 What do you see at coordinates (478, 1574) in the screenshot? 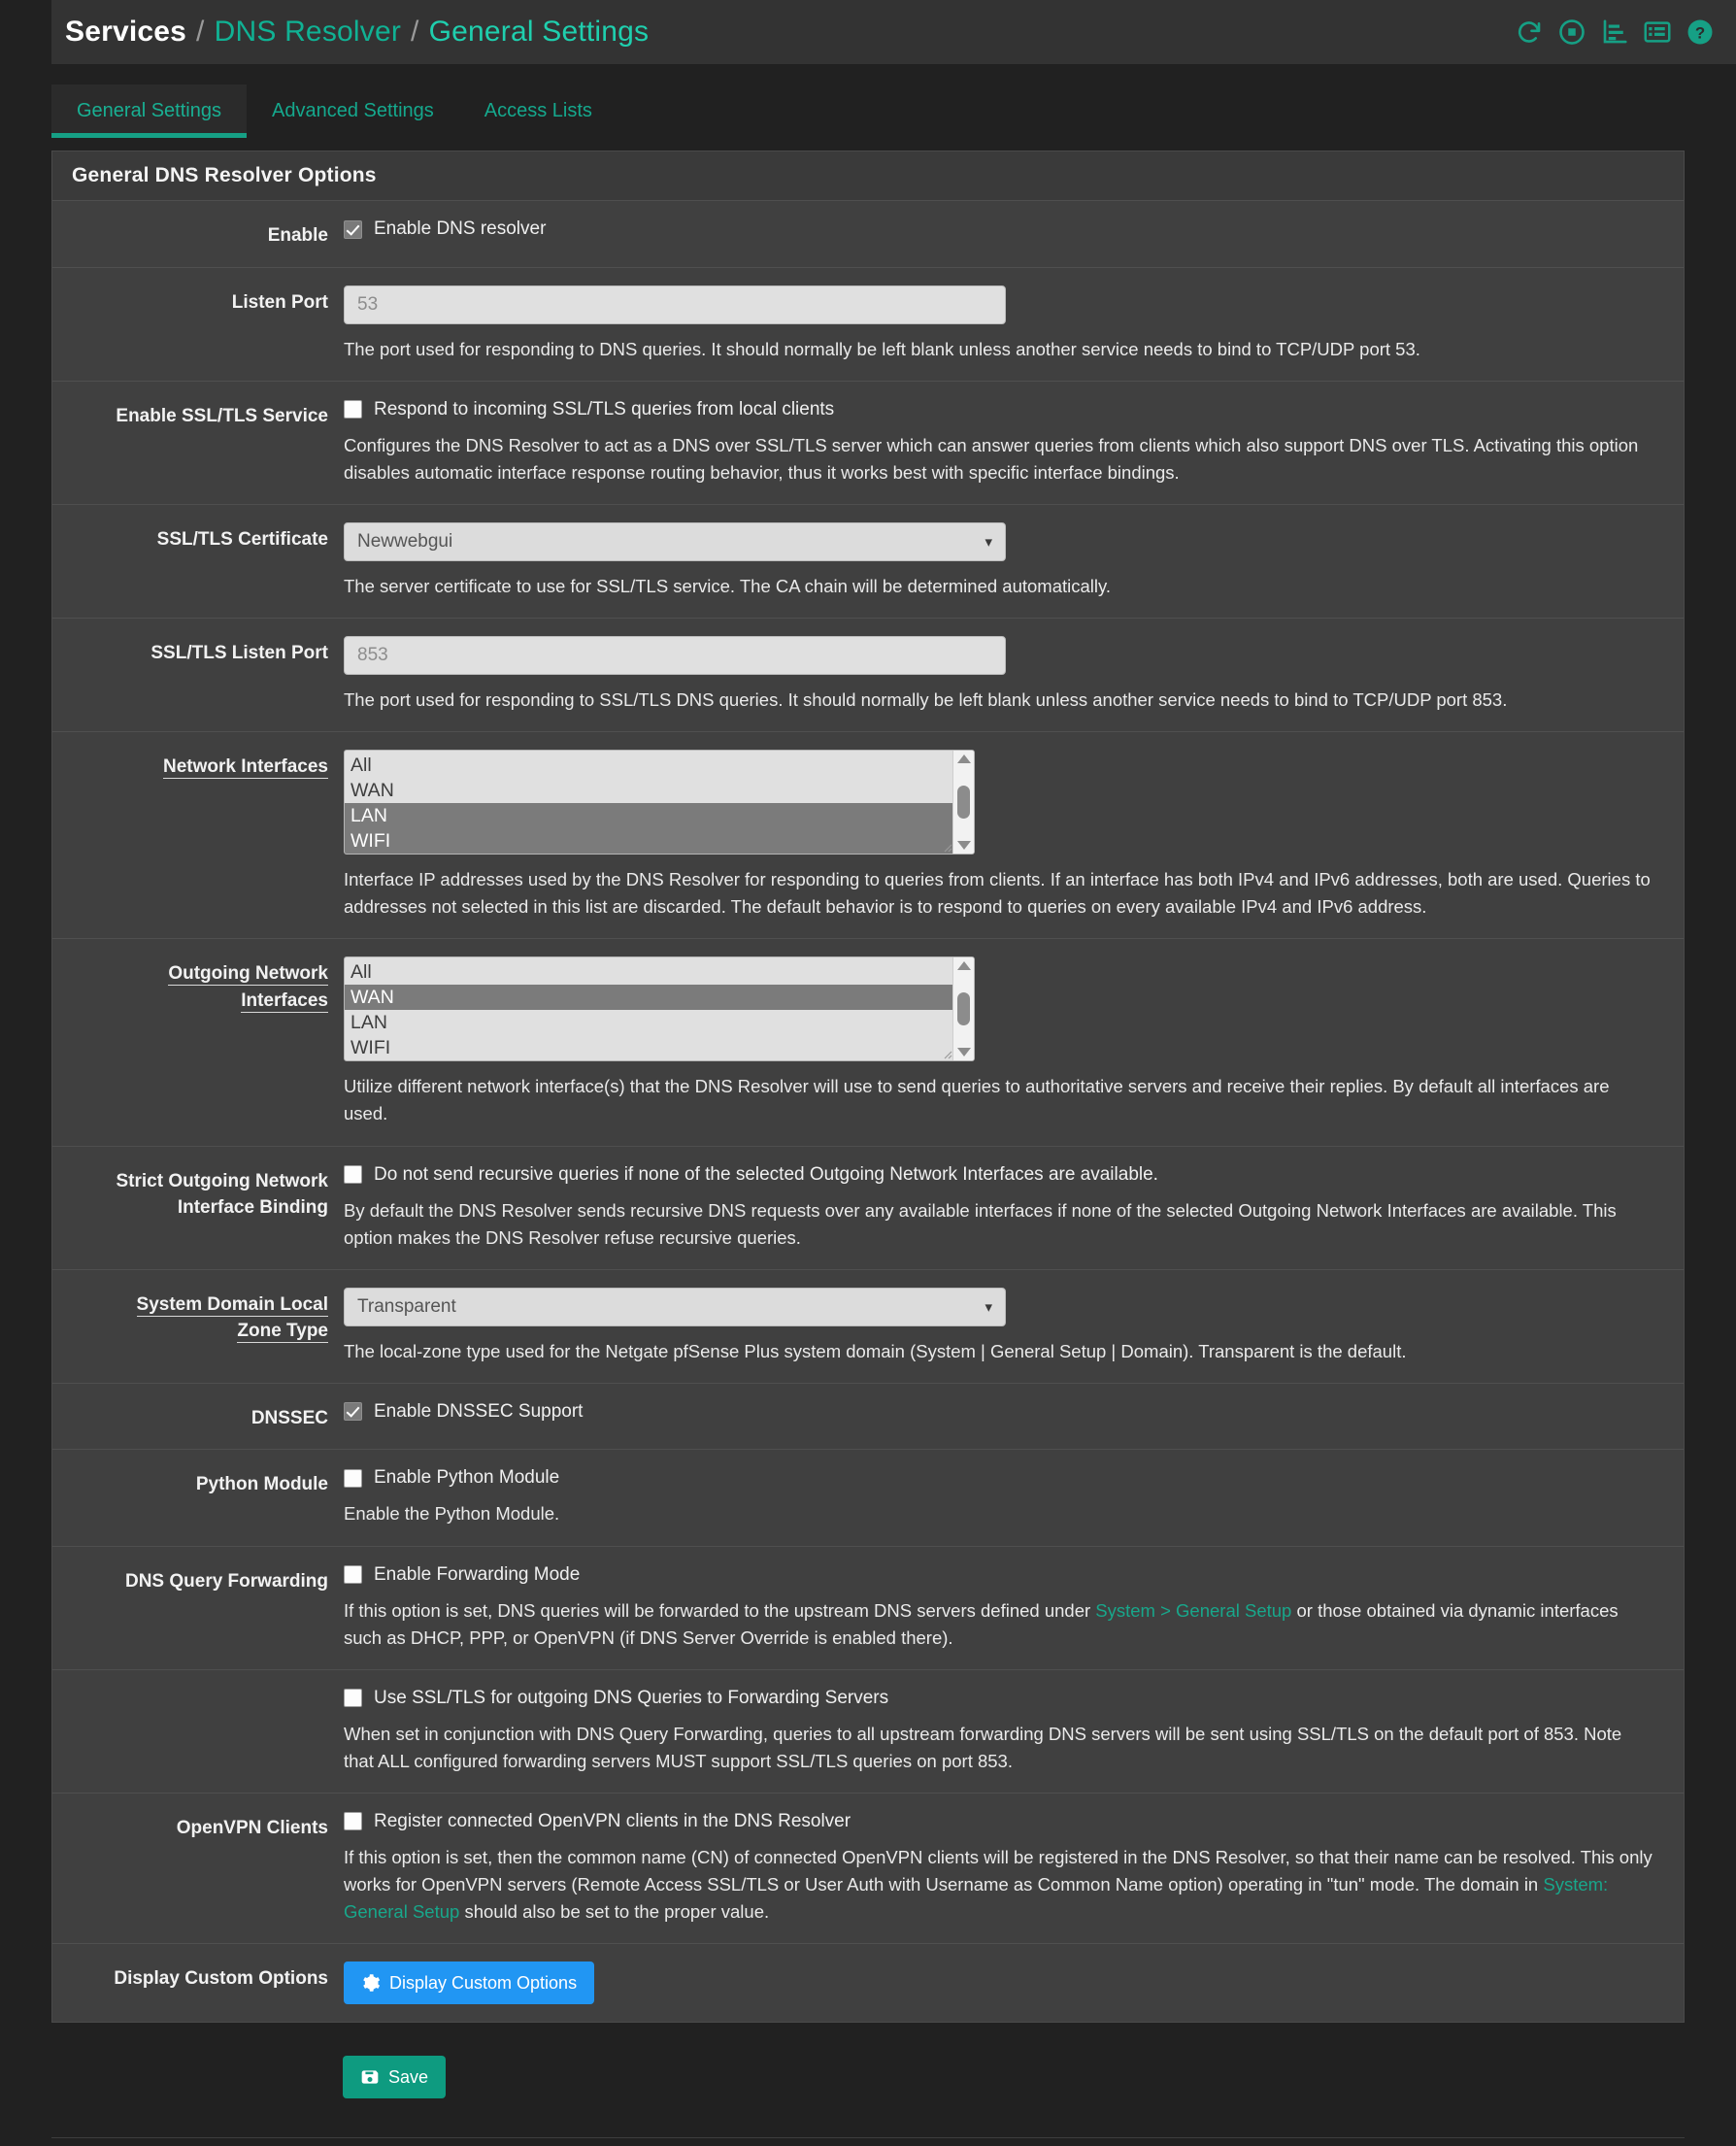
I see `enable-forwarding-mode-label: Enable Forwarding Mode` at bounding box center [478, 1574].